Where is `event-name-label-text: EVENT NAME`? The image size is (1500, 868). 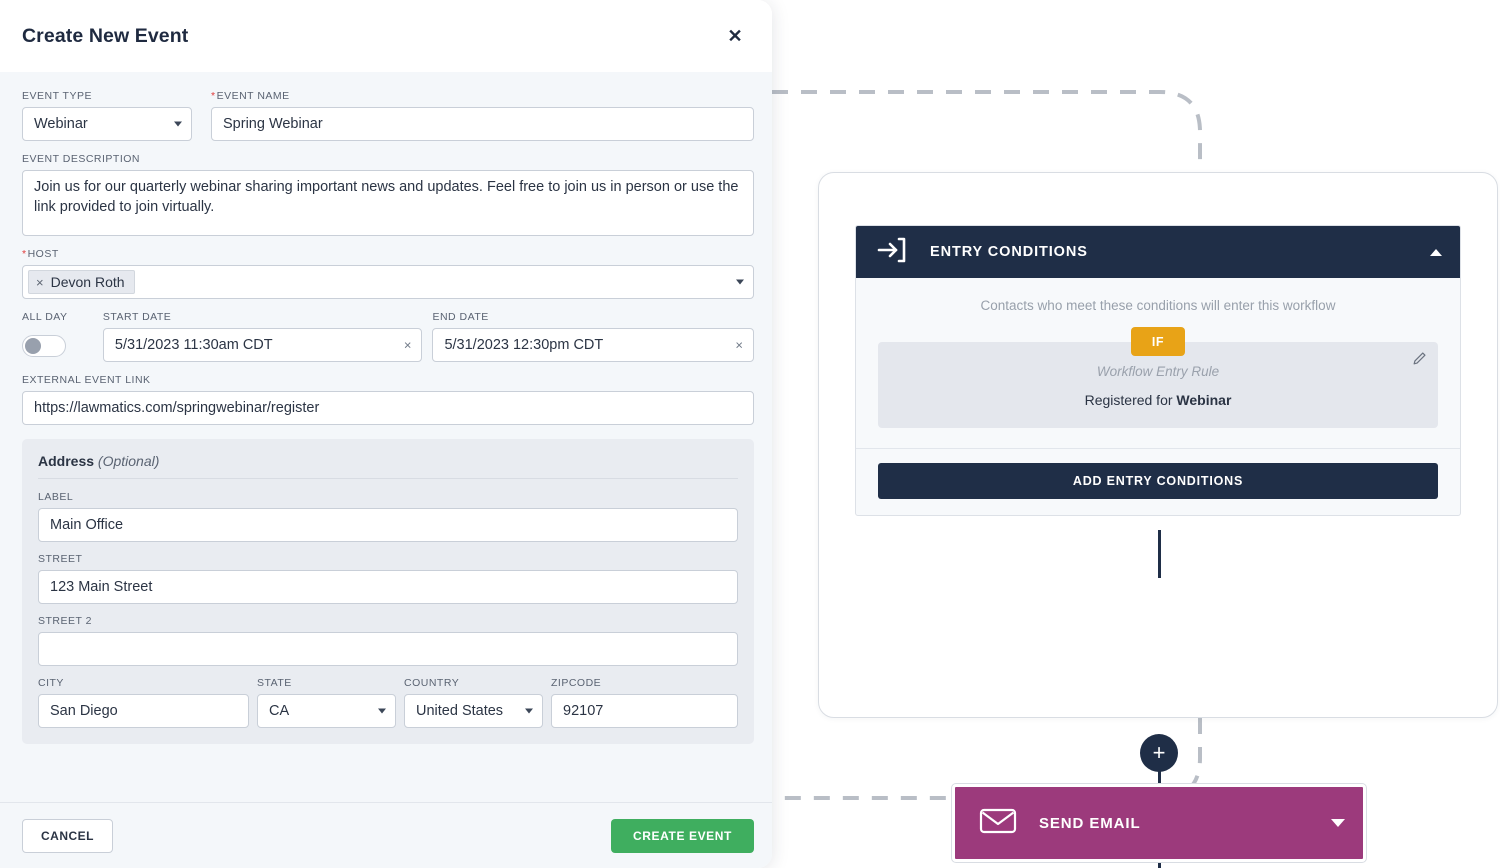 event-name-label-text: EVENT NAME is located at coordinates (253, 96).